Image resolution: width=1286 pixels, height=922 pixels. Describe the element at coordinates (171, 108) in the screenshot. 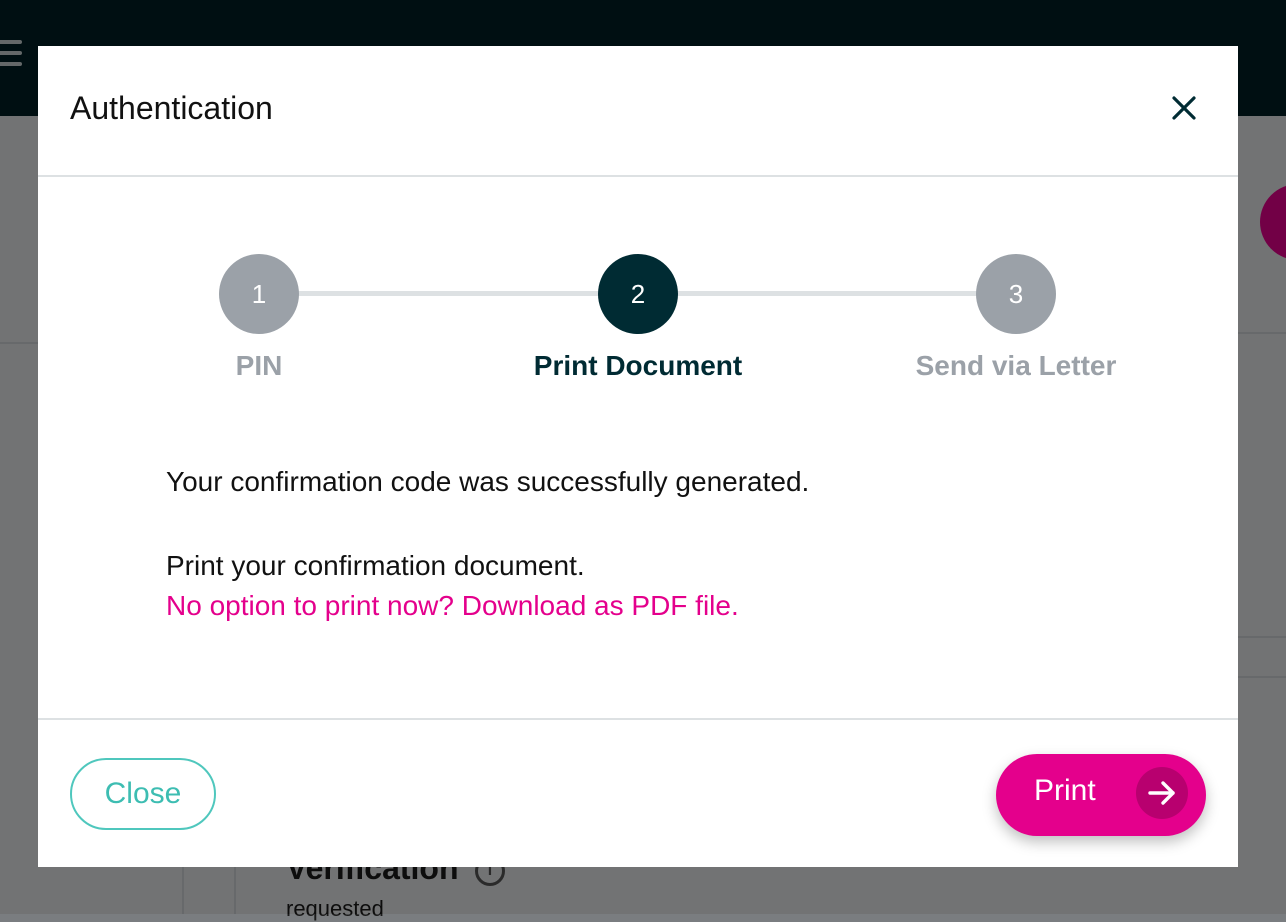

I see `dialog-title: Authentication` at that location.